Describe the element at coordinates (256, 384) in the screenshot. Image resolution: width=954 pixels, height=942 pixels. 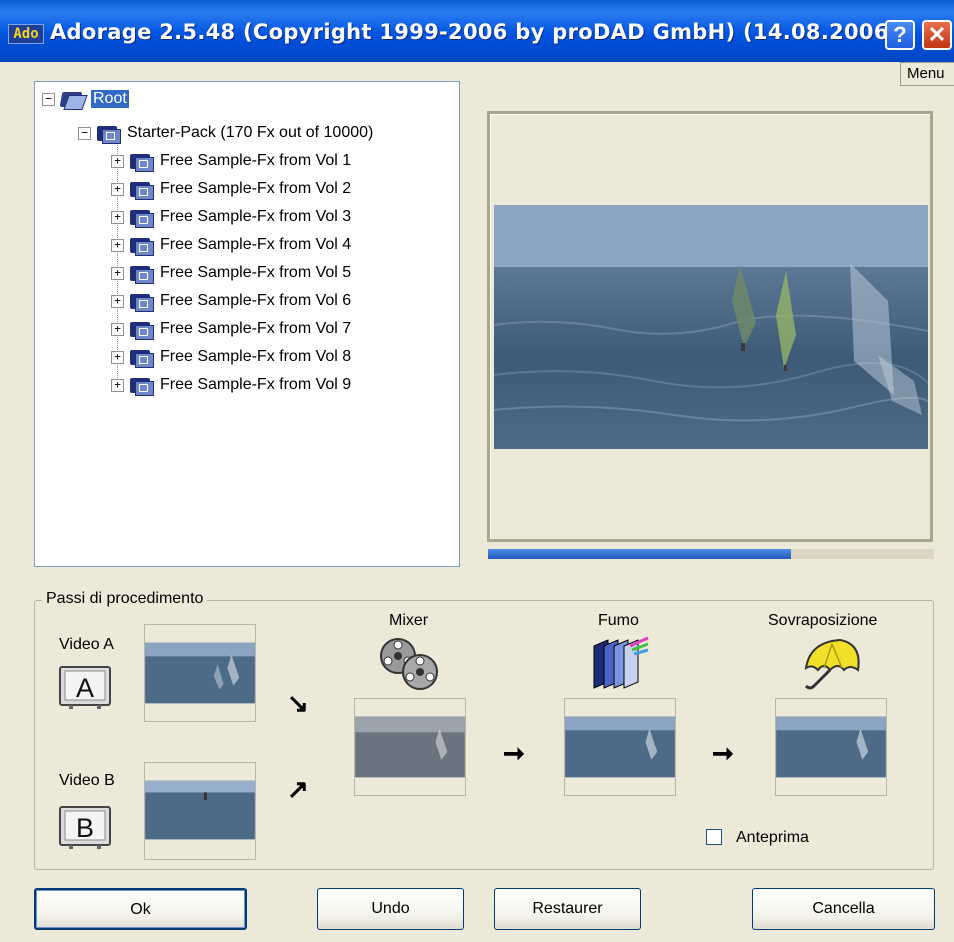
I see `tree-item-label: Free Sample-Fx from Vol 9` at that location.